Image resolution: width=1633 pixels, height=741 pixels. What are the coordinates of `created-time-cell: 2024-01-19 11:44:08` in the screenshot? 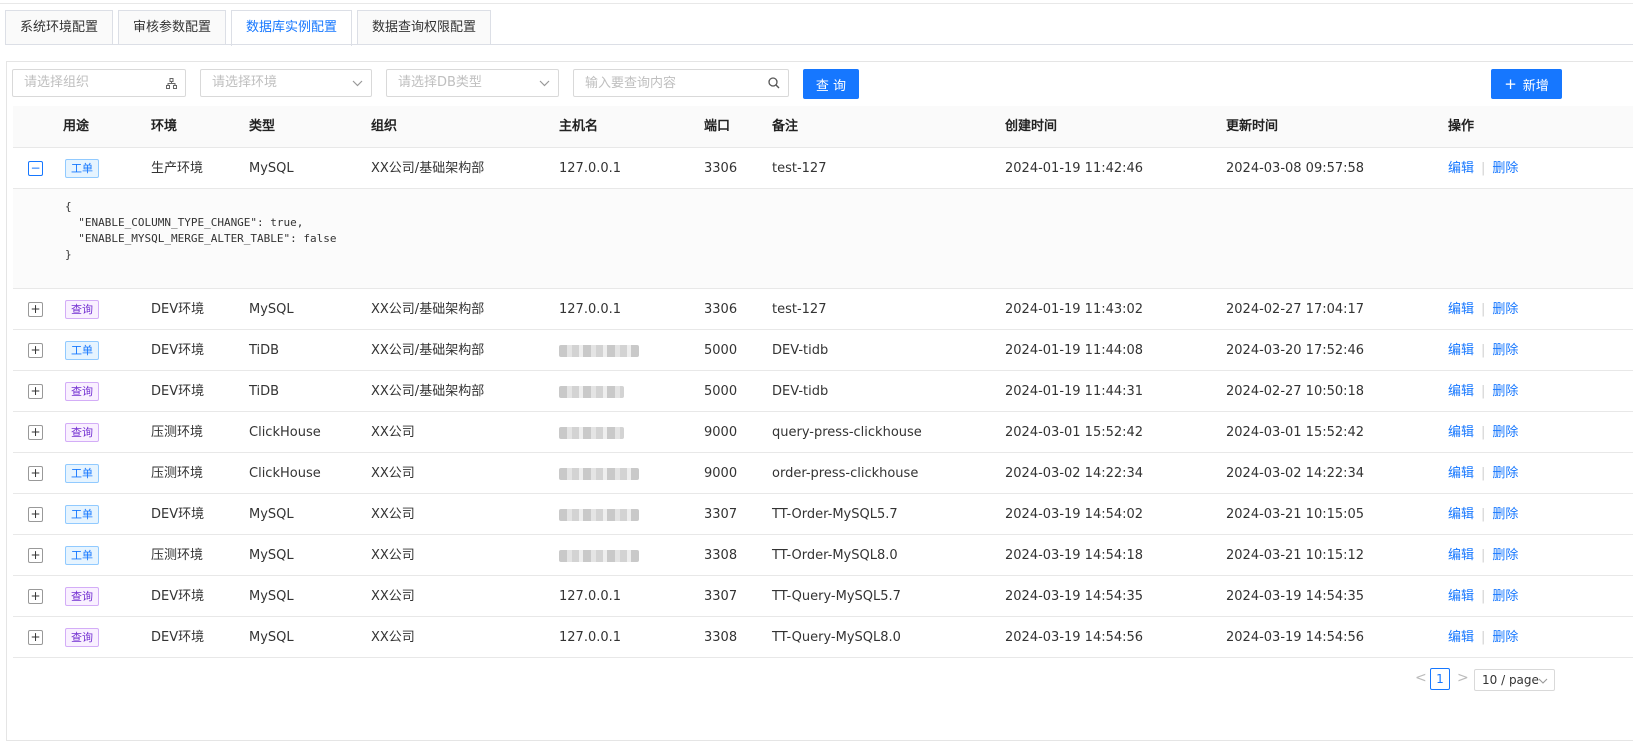 It's located at (1074, 350).